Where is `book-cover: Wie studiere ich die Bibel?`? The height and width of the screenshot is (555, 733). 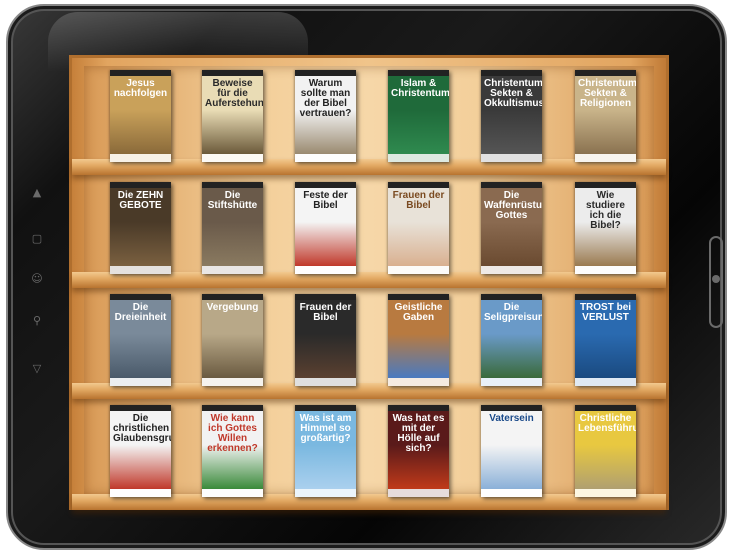
book-cover: Wie studiere ich die Bibel? is located at coordinates (605, 228).